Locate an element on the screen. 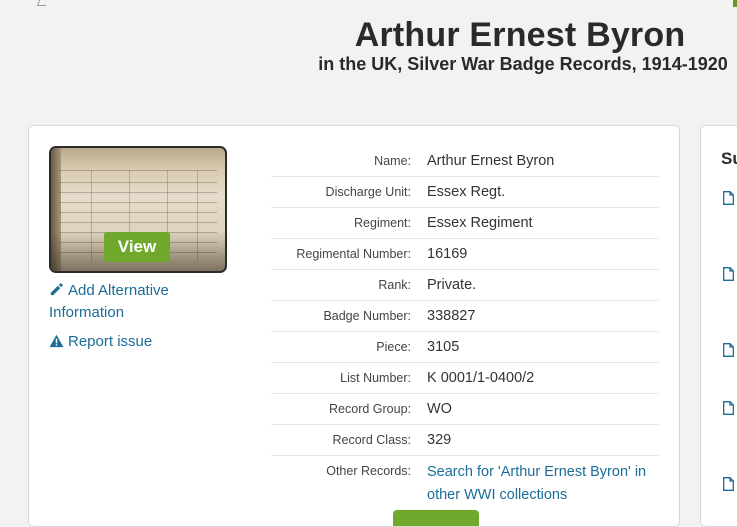 The height and width of the screenshot is (527, 737). field-label: Record Class: is located at coordinates (372, 440).